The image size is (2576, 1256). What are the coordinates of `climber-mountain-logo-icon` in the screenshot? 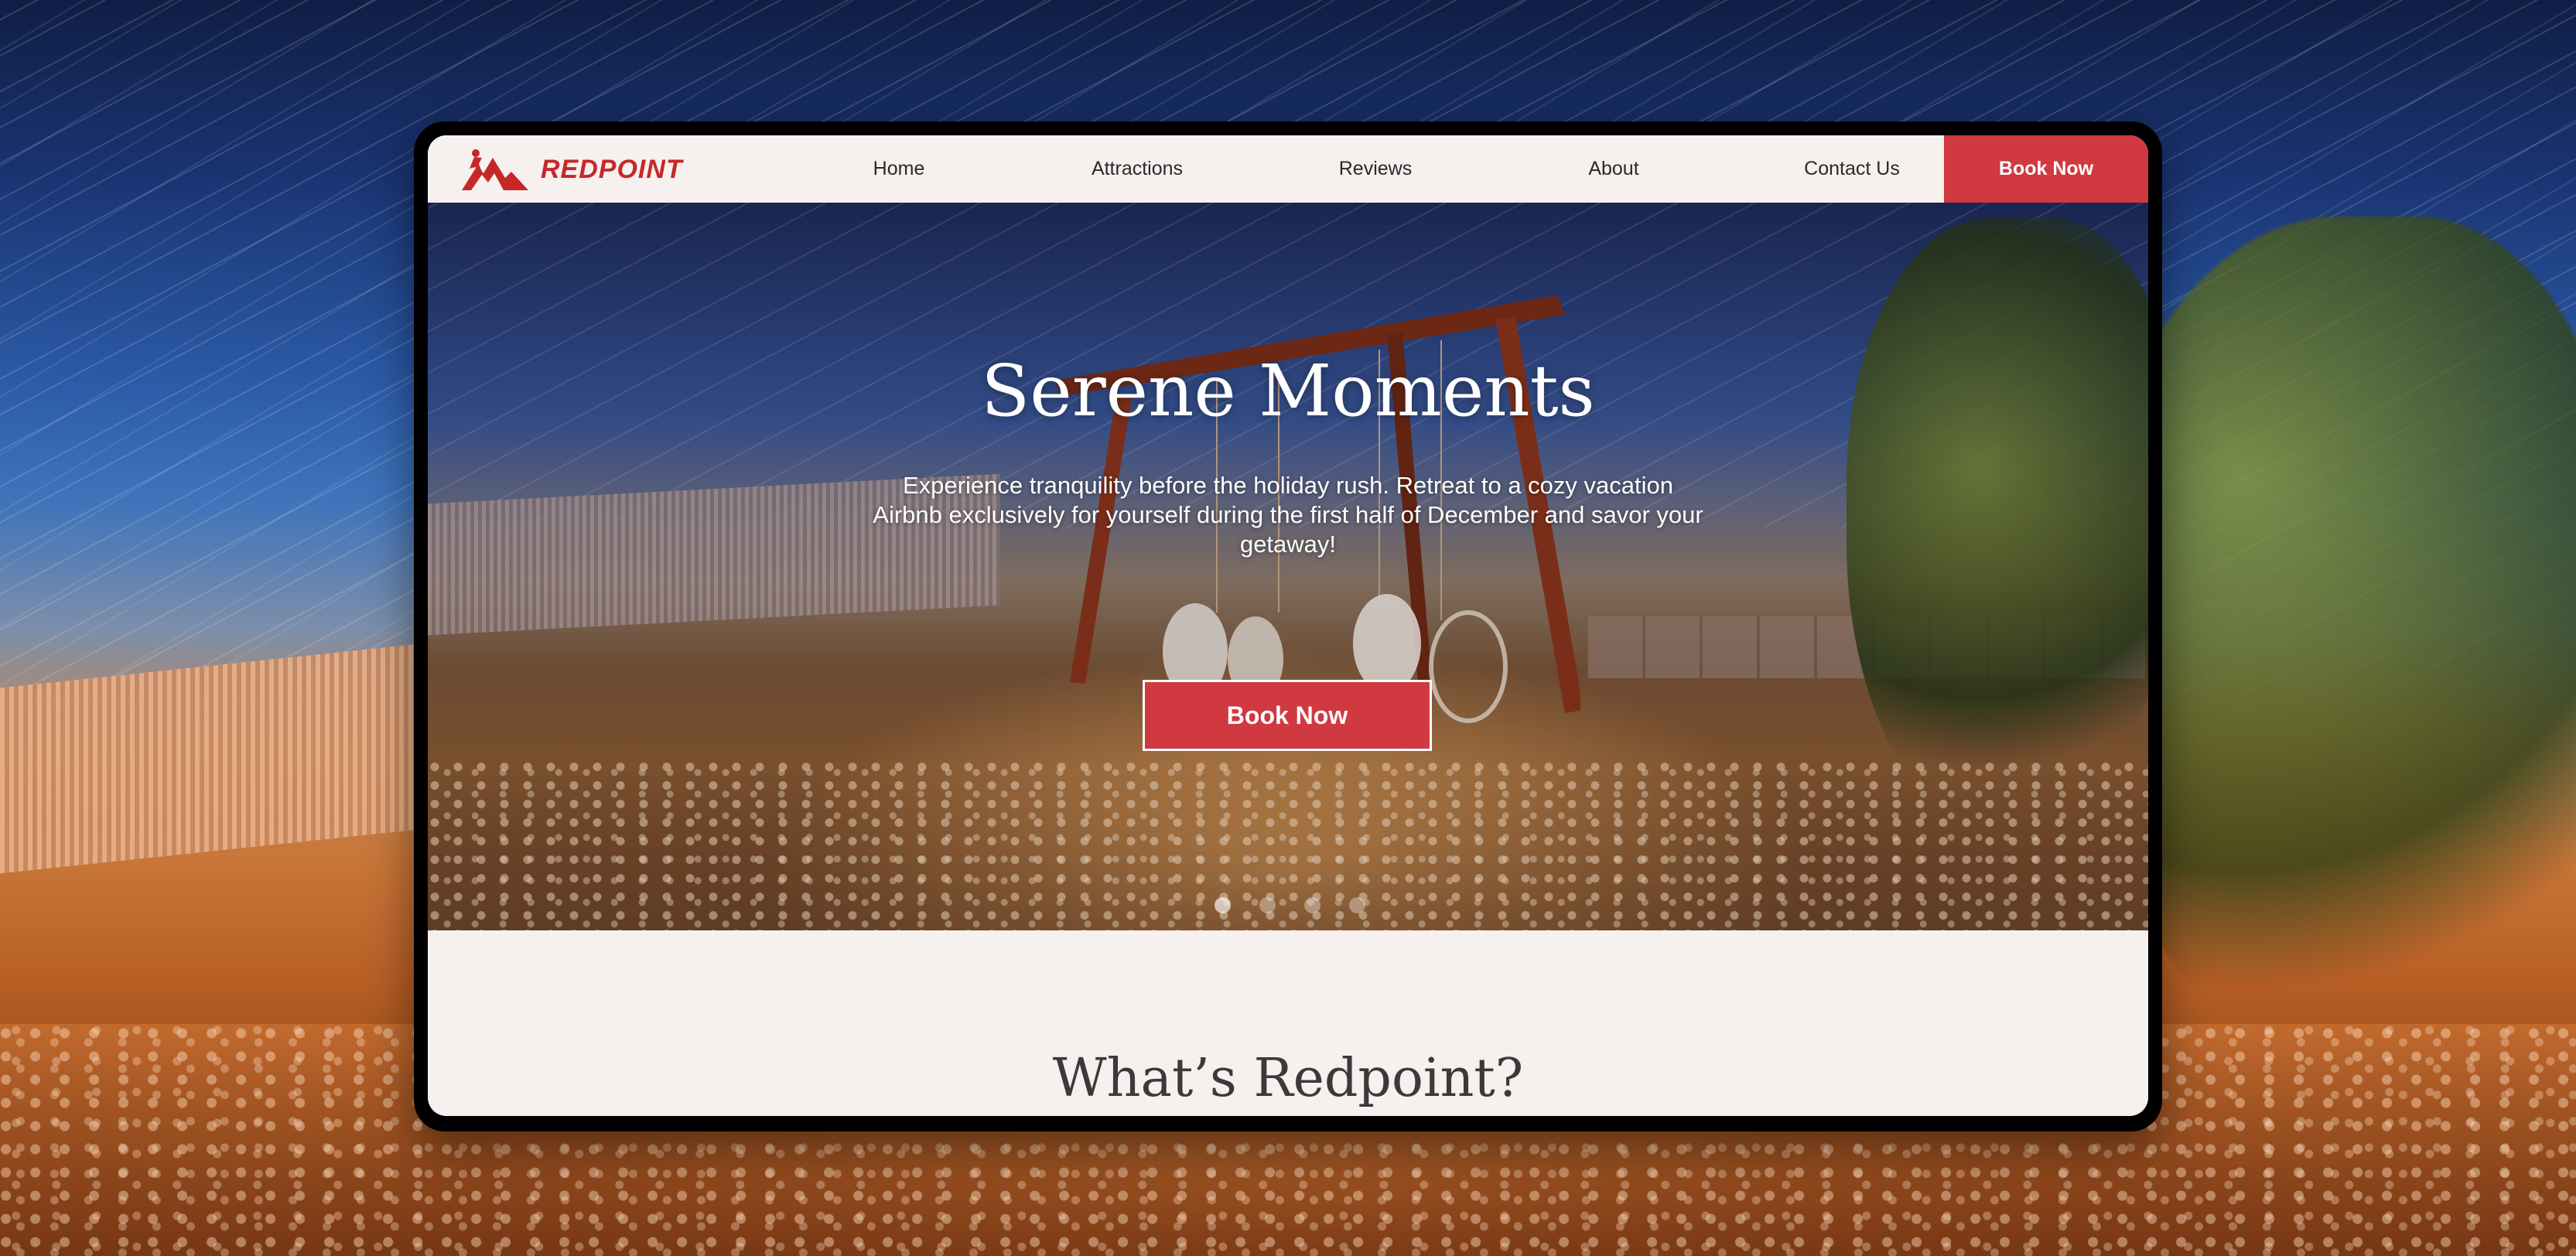 It's located at (495, 169).